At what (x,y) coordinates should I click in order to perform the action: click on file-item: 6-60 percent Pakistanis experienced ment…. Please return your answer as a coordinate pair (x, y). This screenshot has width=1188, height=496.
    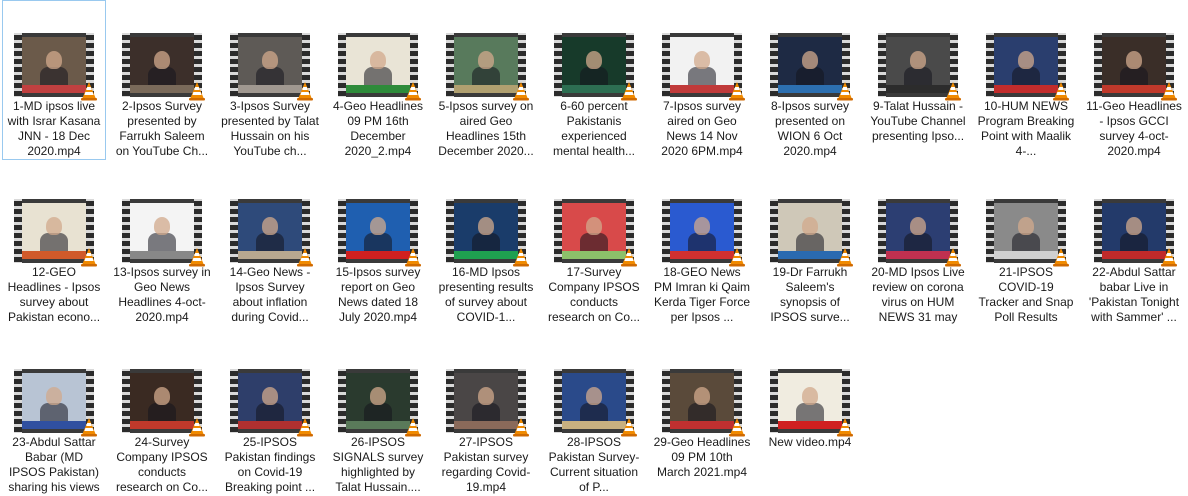
    Looking at the image, I should click on (594, 80).